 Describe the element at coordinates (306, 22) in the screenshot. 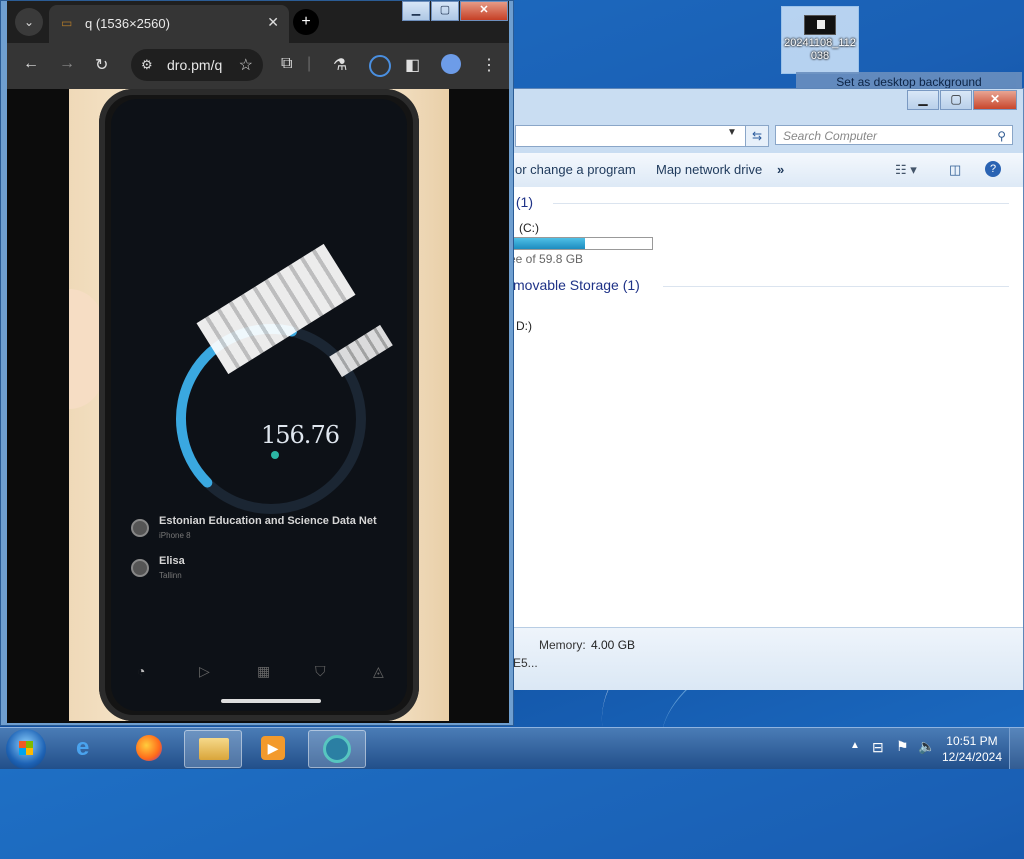

I see `new-tab-button: +` at that location.